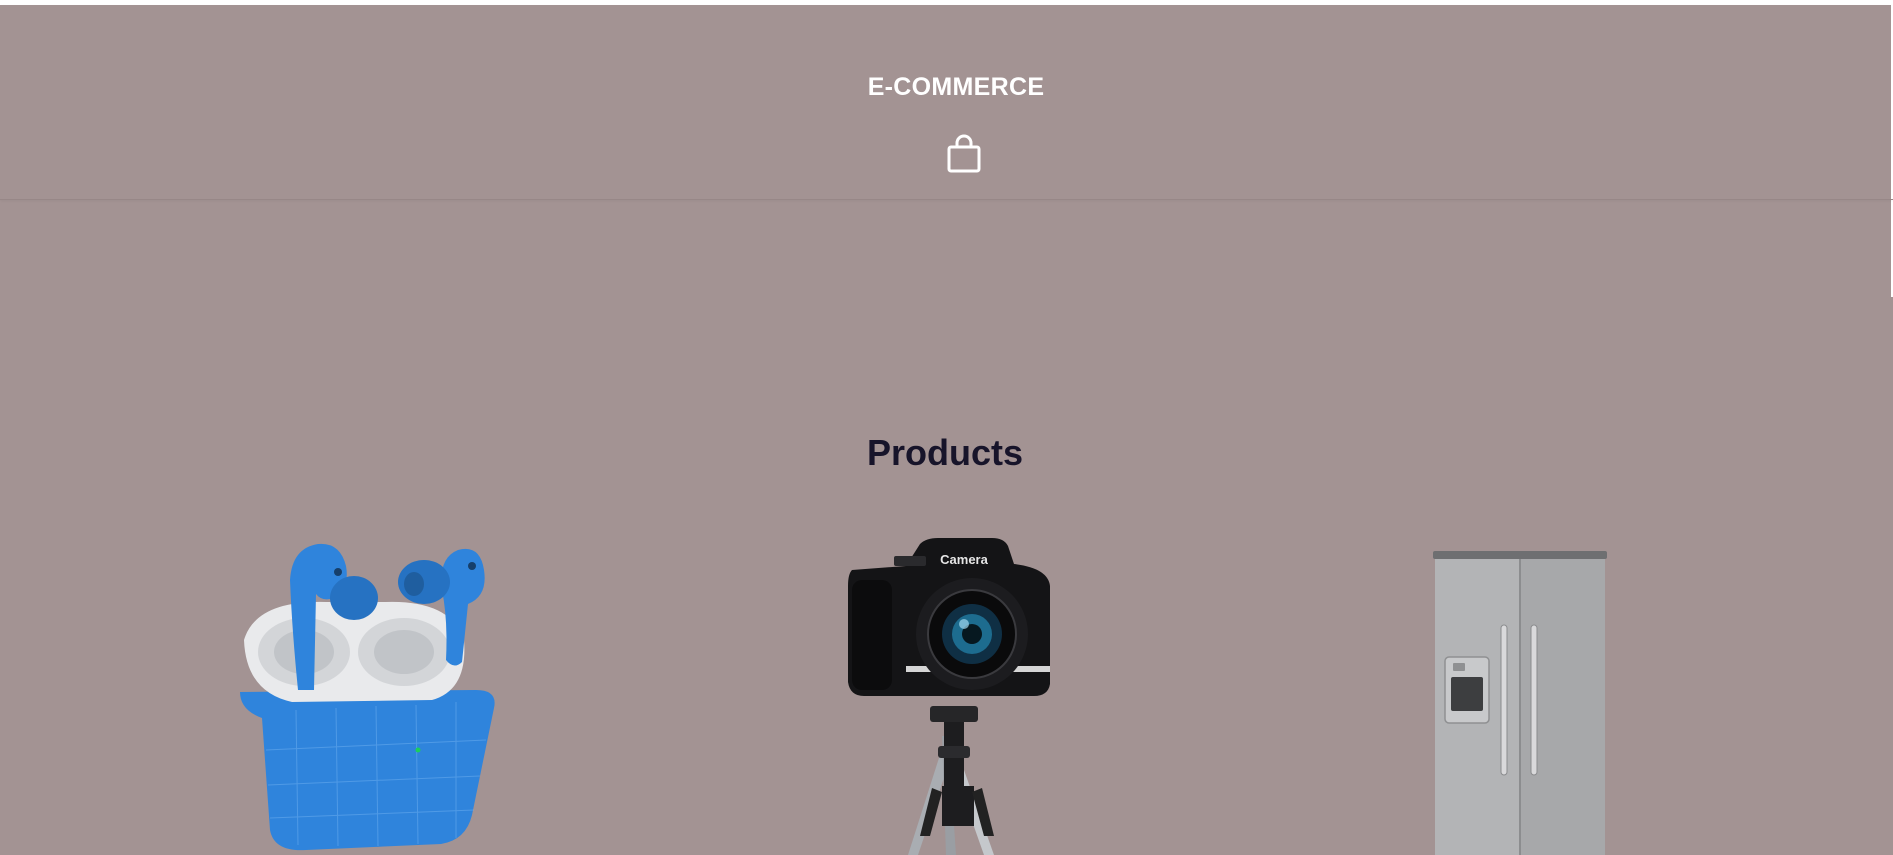  I want to click on product-card-earbuds, so click(366, 697).